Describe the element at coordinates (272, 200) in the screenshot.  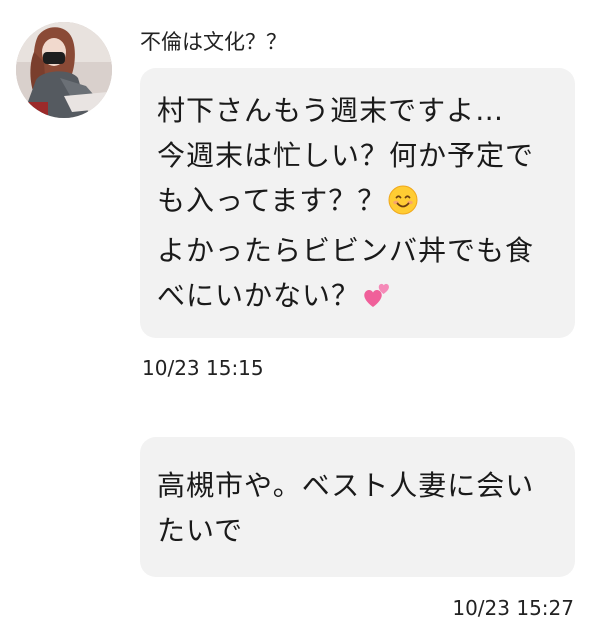
I see `message-text: も入ってます？？` at that location.